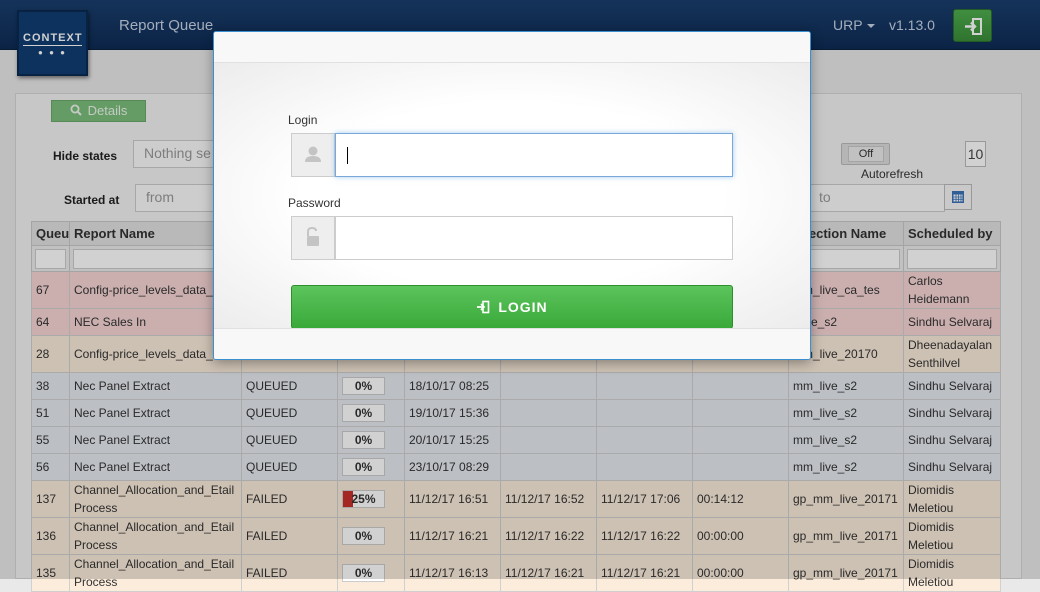 The width and height of the screenshot is (1040, 592). What do you see at coordinates (534, 238) in the screenshot?
I see `password-input` at bounding box center [534, 238].